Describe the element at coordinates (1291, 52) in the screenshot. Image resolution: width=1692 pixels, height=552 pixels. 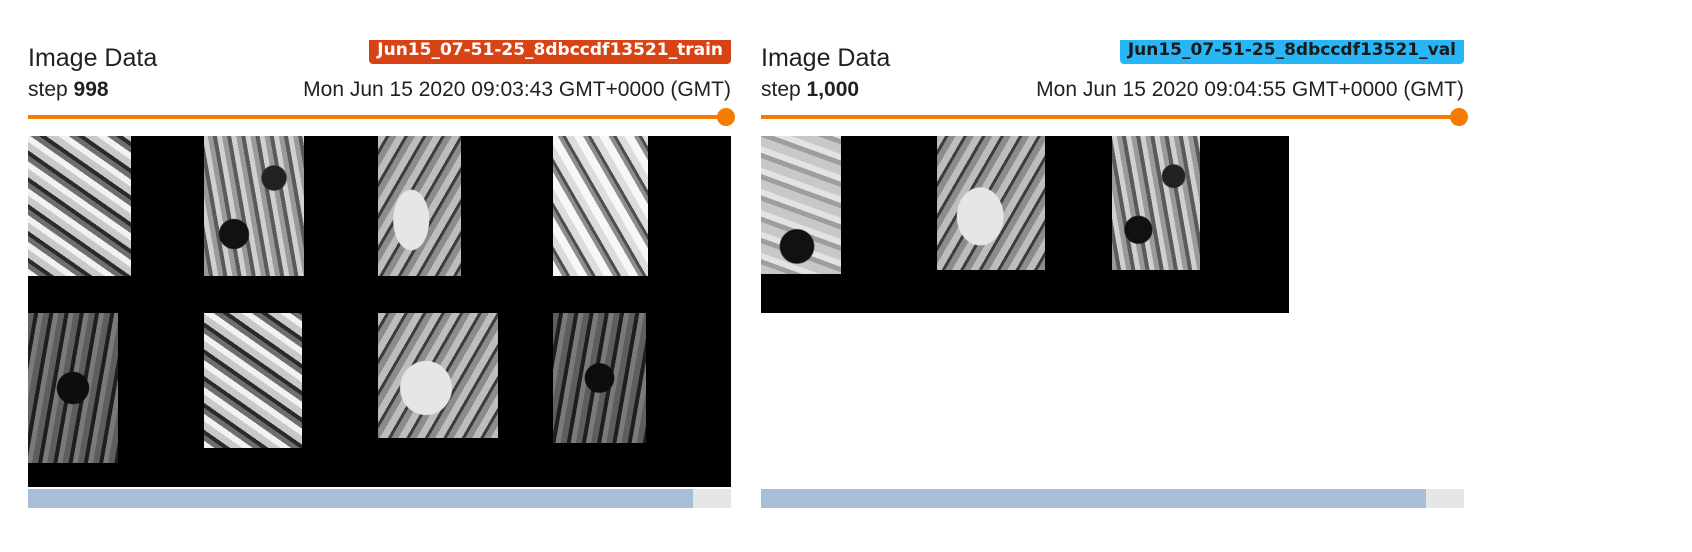
I see `run-name-badge: Jun15_07-51-25_8dbccdf13521_val` at that location.